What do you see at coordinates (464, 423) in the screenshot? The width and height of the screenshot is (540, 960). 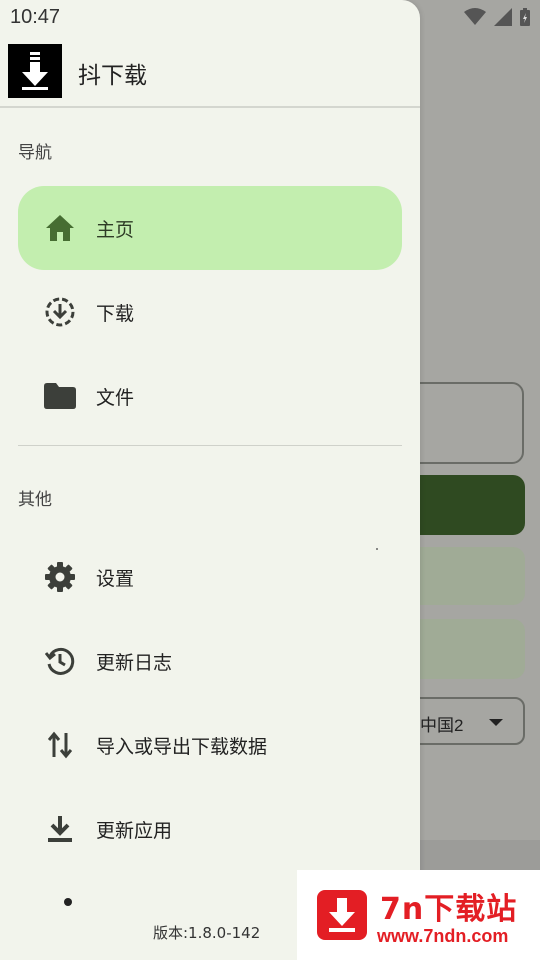 I see `background-input-field` at bounding box center [464, 423].